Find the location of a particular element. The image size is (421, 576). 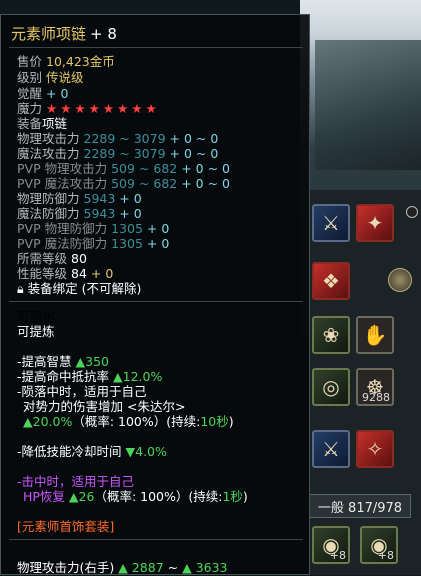

effect-value: ▼4.0% is located at coordinates (146, 451).